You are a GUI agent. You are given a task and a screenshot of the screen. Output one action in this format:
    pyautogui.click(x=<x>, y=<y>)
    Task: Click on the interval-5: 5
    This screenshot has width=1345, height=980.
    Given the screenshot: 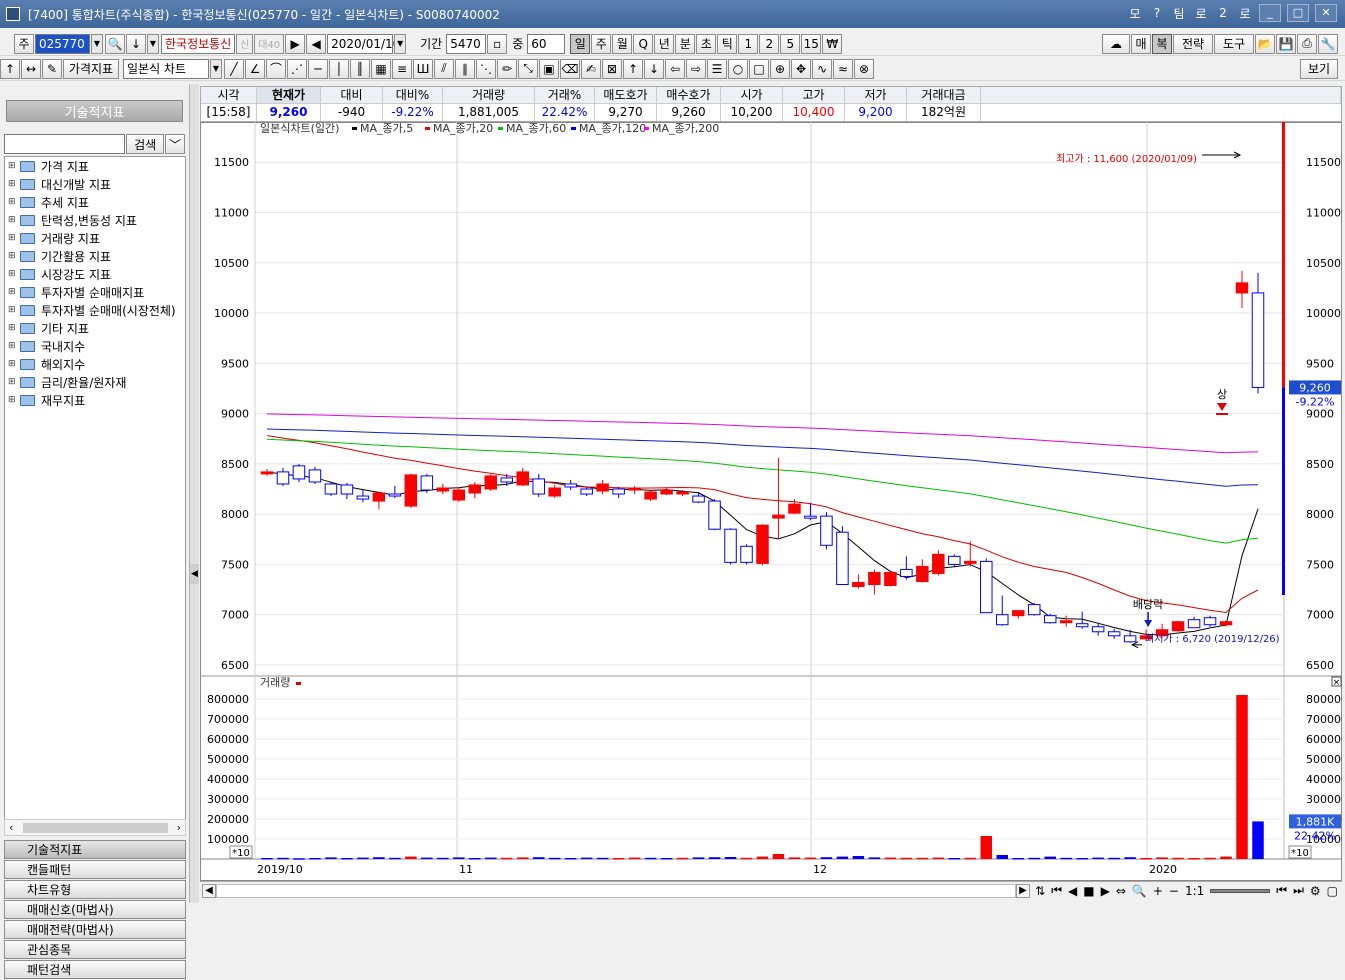 What is the action you would take?
    pyautogui.click(x=790, y=43)
    